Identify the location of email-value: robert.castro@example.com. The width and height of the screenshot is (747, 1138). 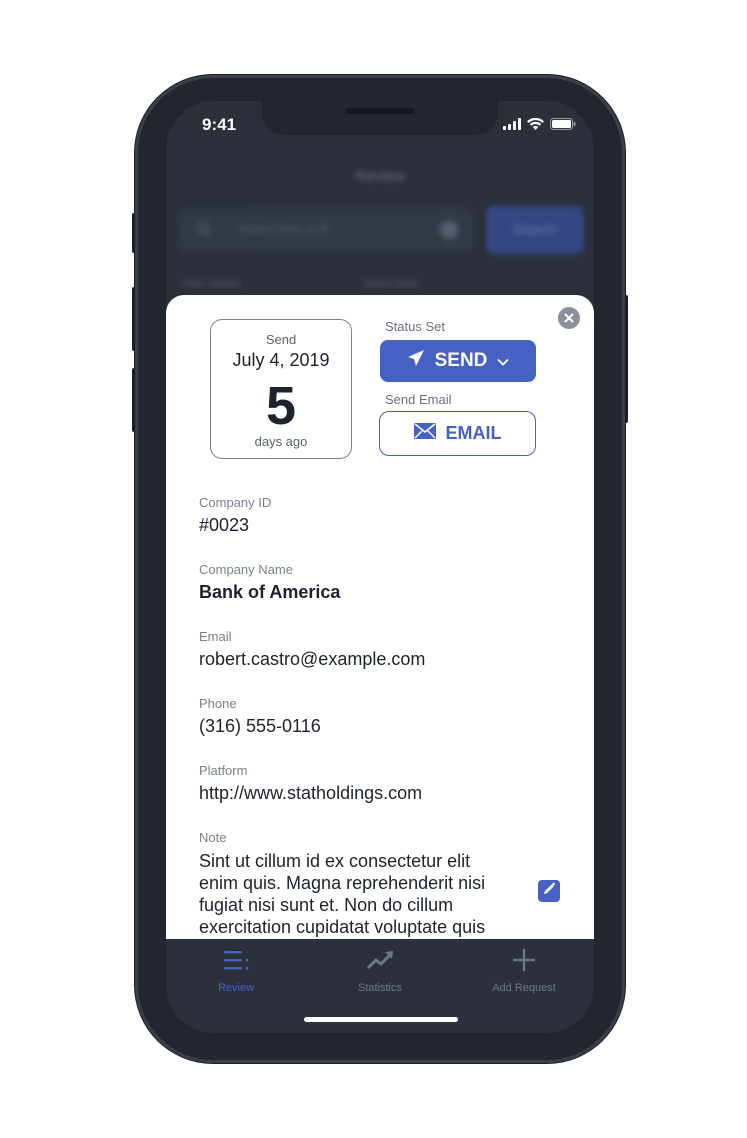
(312, 659).